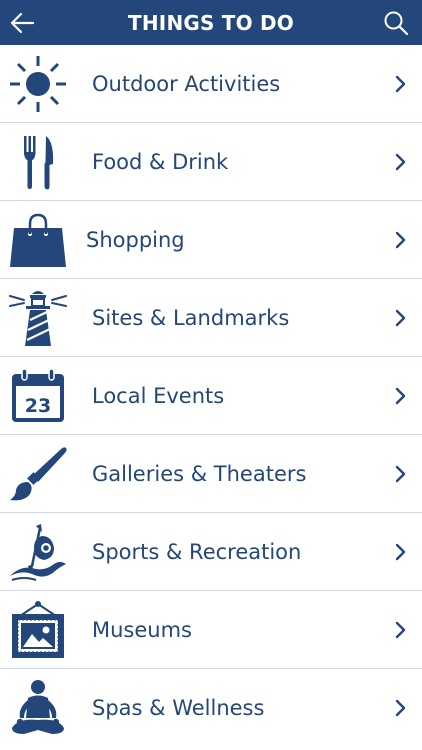  What do you see at coordinates (158, 395) in the screenshot?
I see `list-item-label: Local Events` at bounding box center [158, 395].